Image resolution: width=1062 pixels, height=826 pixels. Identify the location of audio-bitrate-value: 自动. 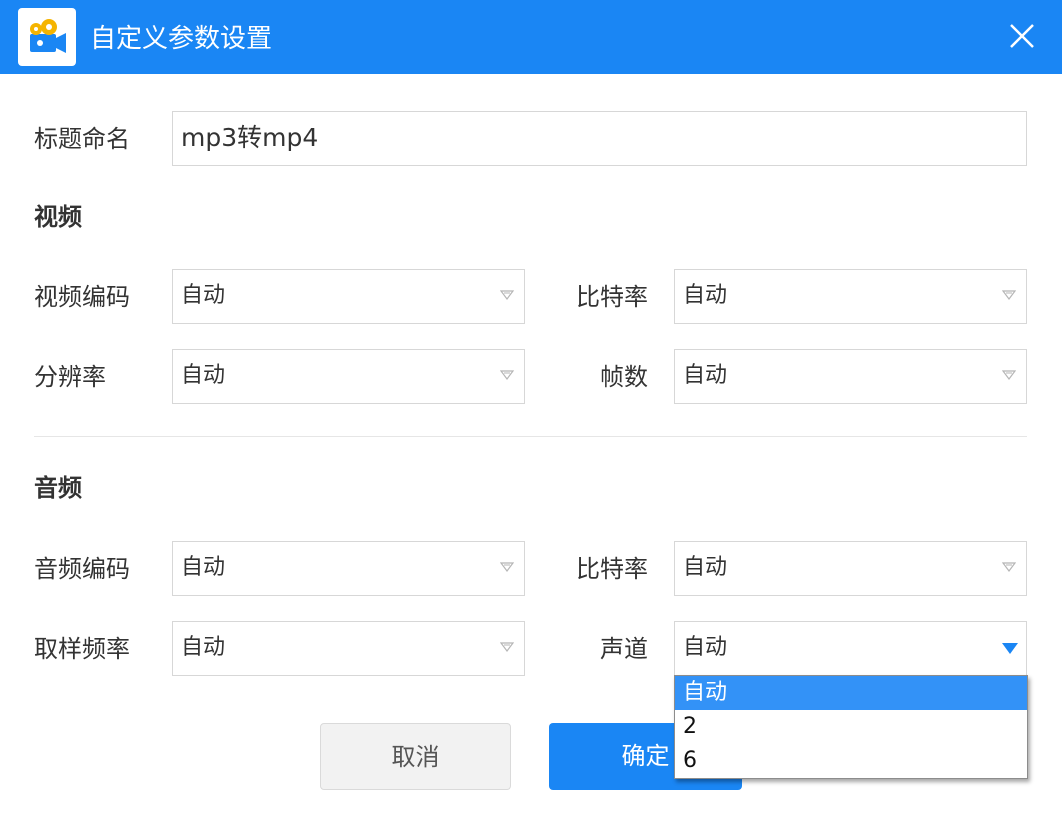
(705, 567).